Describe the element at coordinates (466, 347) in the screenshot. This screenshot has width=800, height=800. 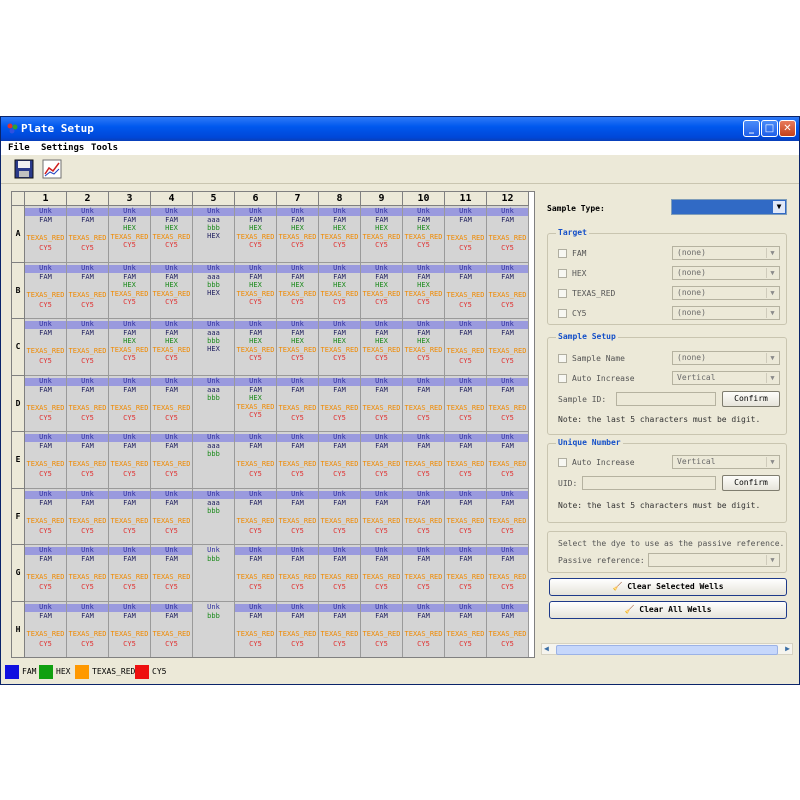
I see `well-C11: Unk FAM TEXAS_RED CY5` at that location.